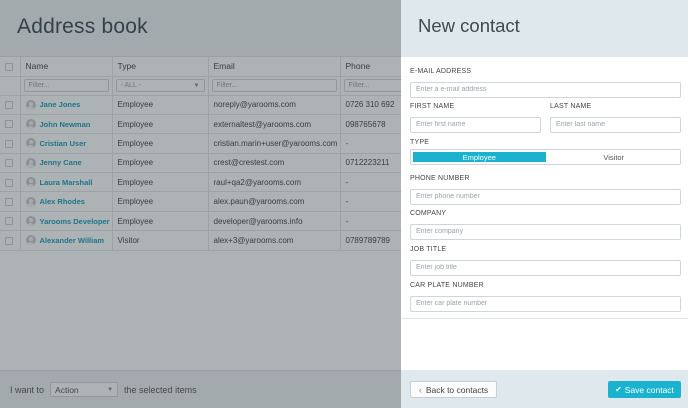  Describe the element at coordinates (274, 163) in the screenshot. I see `contact-email: crest@crestest.com` at that location.